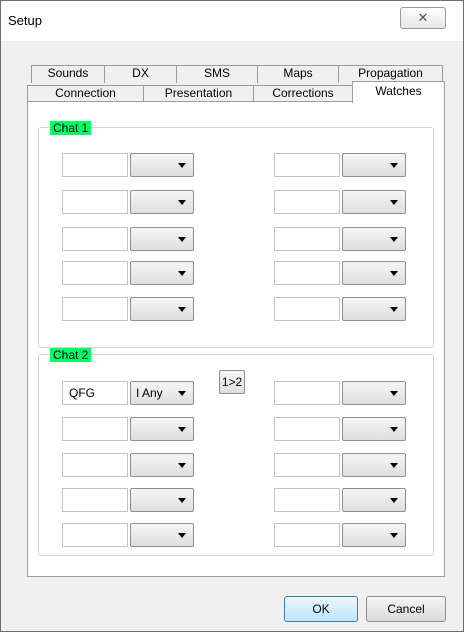  I want to click on chat1-label: Chat 1, so click(71, 128).